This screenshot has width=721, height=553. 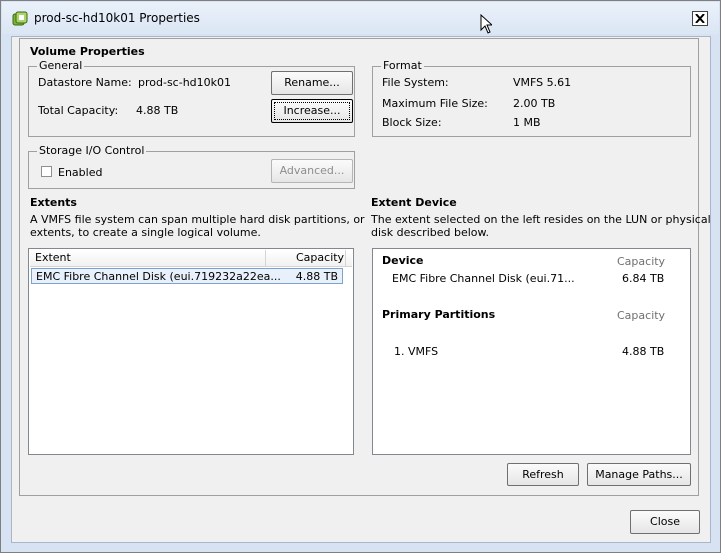 I want to click on max-file-size-value: 2.00 TB, so click(x=534, y=103).